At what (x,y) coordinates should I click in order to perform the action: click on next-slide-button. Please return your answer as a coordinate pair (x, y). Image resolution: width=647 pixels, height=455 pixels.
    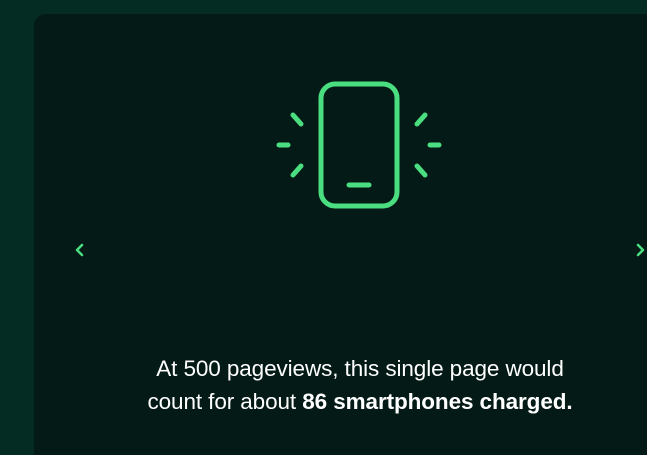
    Looking at the image, I should click on (639, 250).